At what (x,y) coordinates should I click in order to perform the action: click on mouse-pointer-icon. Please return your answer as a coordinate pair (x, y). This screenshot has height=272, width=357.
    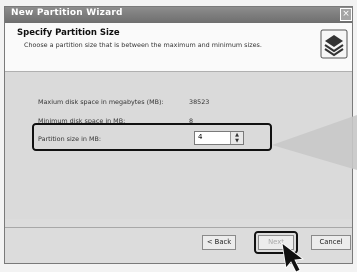
    Looking at the image, I should click on (293, 257).